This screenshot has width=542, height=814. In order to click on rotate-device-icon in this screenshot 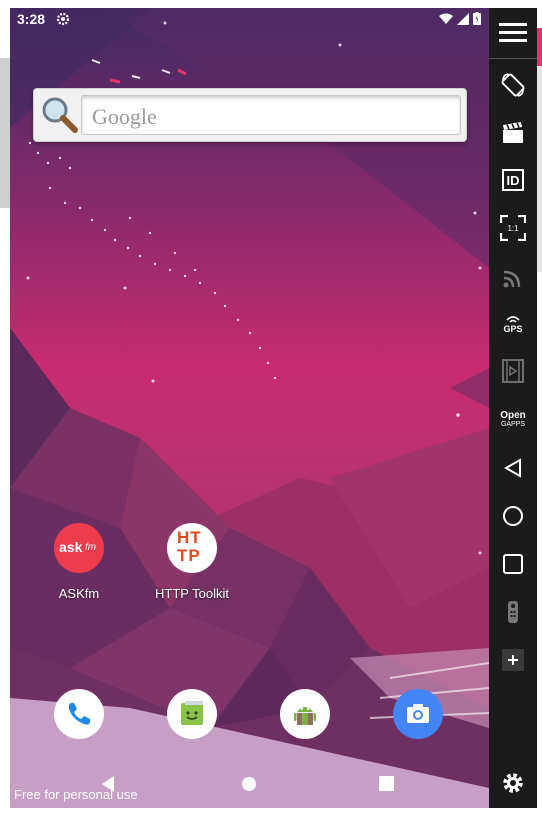, I will do `click(513, 85)`.